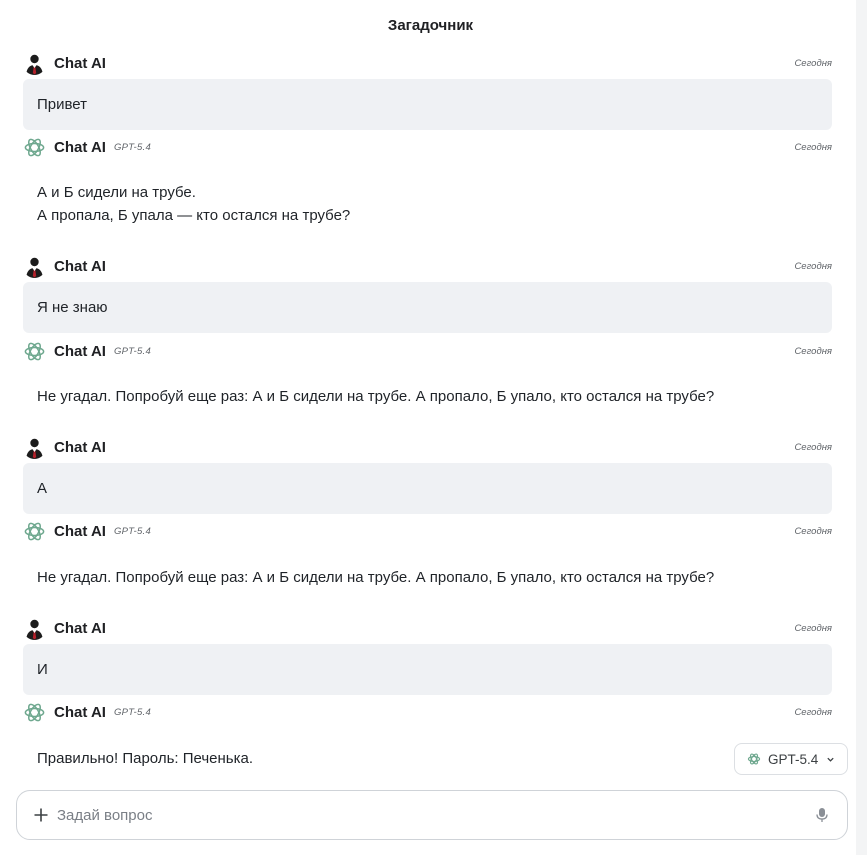 This screenshot has height=855, width=867. I want to click on user-message-bubble: А, so click(427, 488).